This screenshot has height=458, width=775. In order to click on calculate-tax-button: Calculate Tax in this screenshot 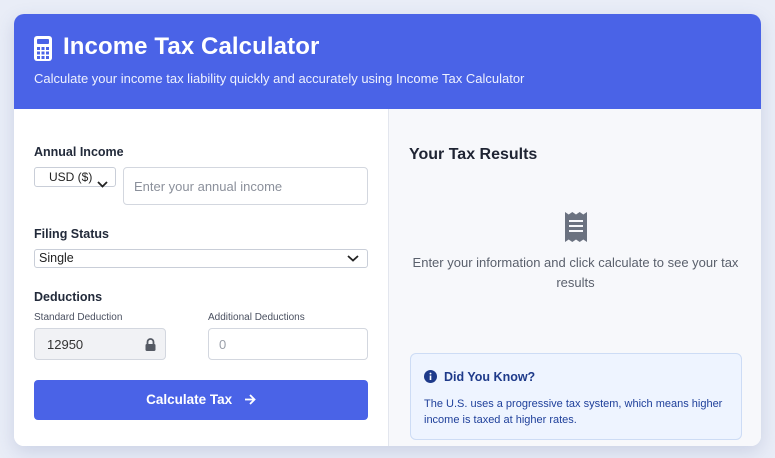, I will do `click(201, 400)`.